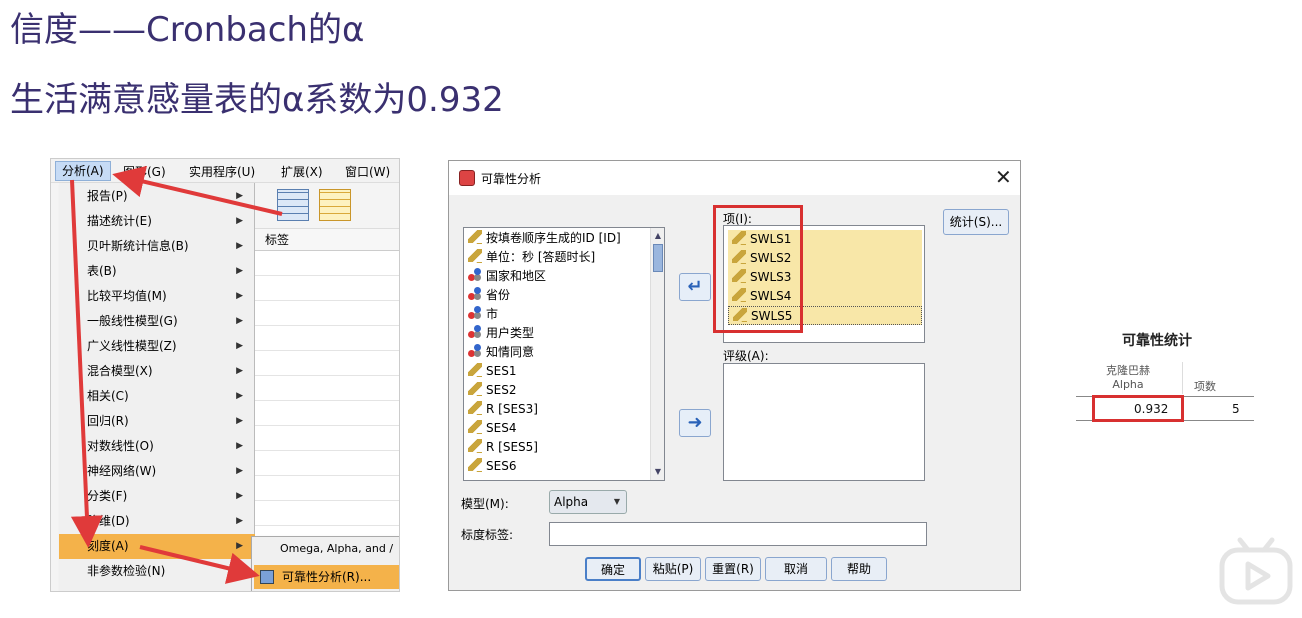 This screenshot has height=618, width=1302. Describe the element at coordinates (483, 314) in the screenshot. I see `list-item: 市` at that location.